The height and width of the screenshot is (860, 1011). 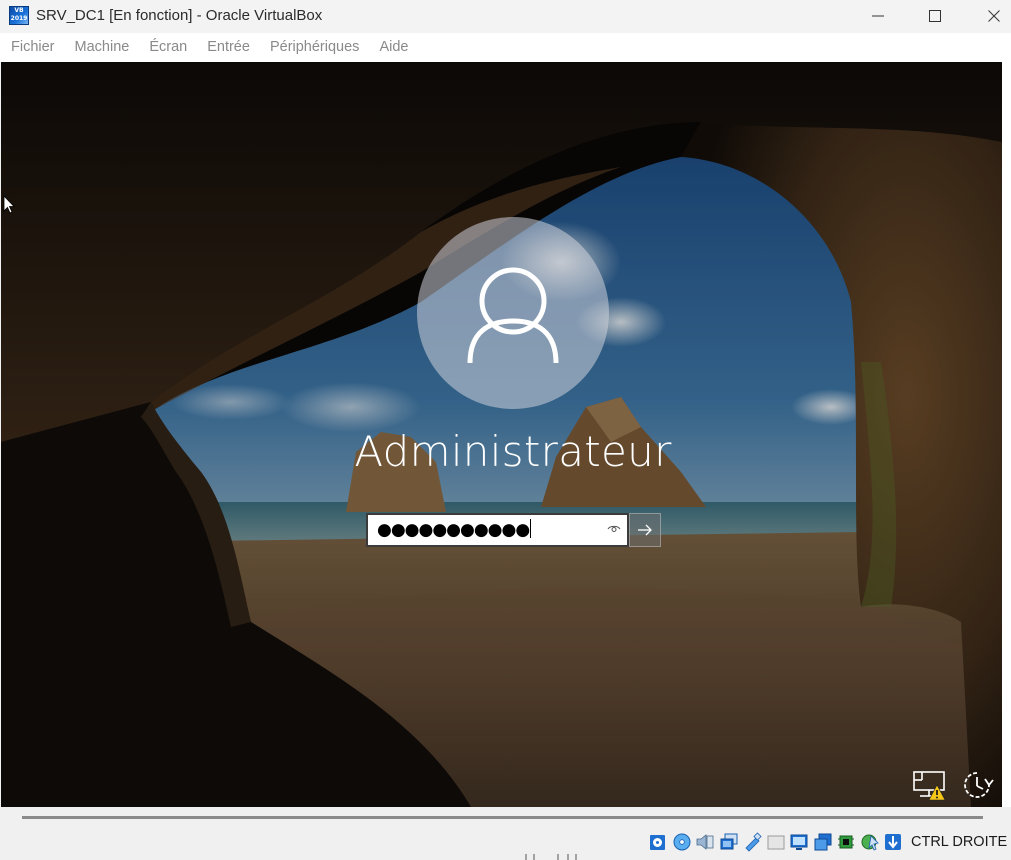 I want to click on optical-drive-icon, so click(x=682, y=842).